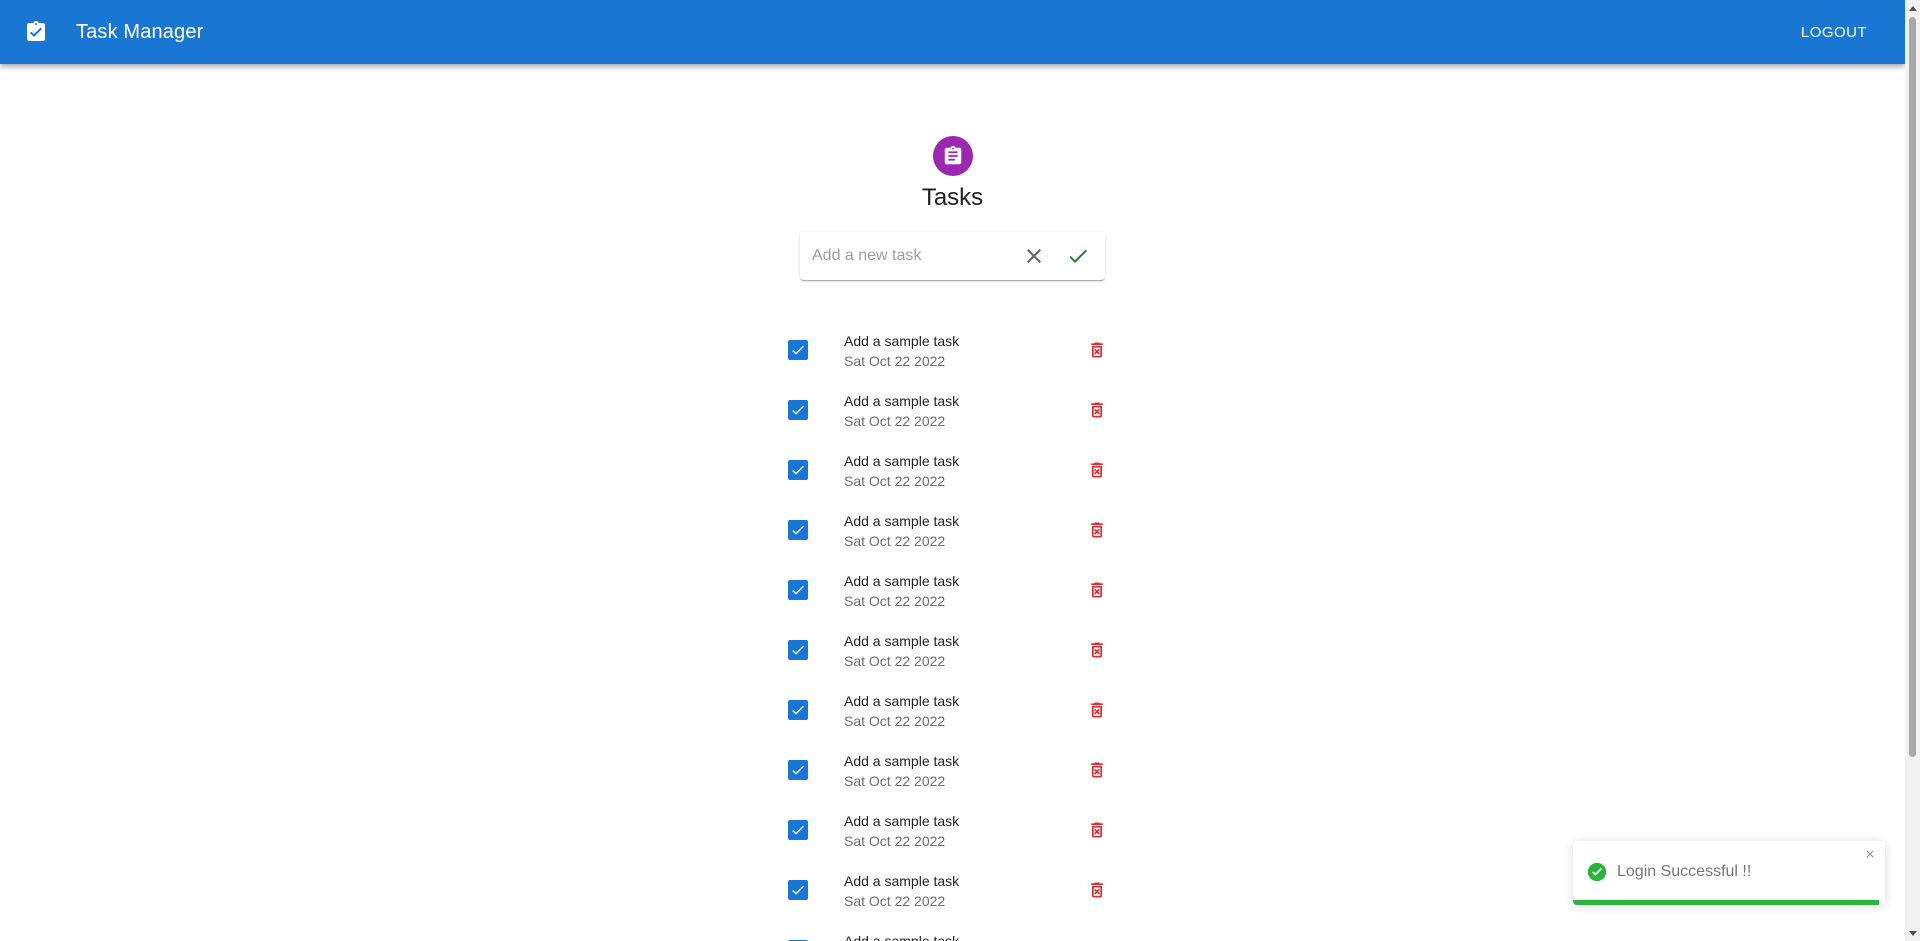 The height and width of the screenshot is (941, 1920). Describe the element at coordinates (1912, 387) in the screenshot. I see `scrollbar-thumb` at that location.